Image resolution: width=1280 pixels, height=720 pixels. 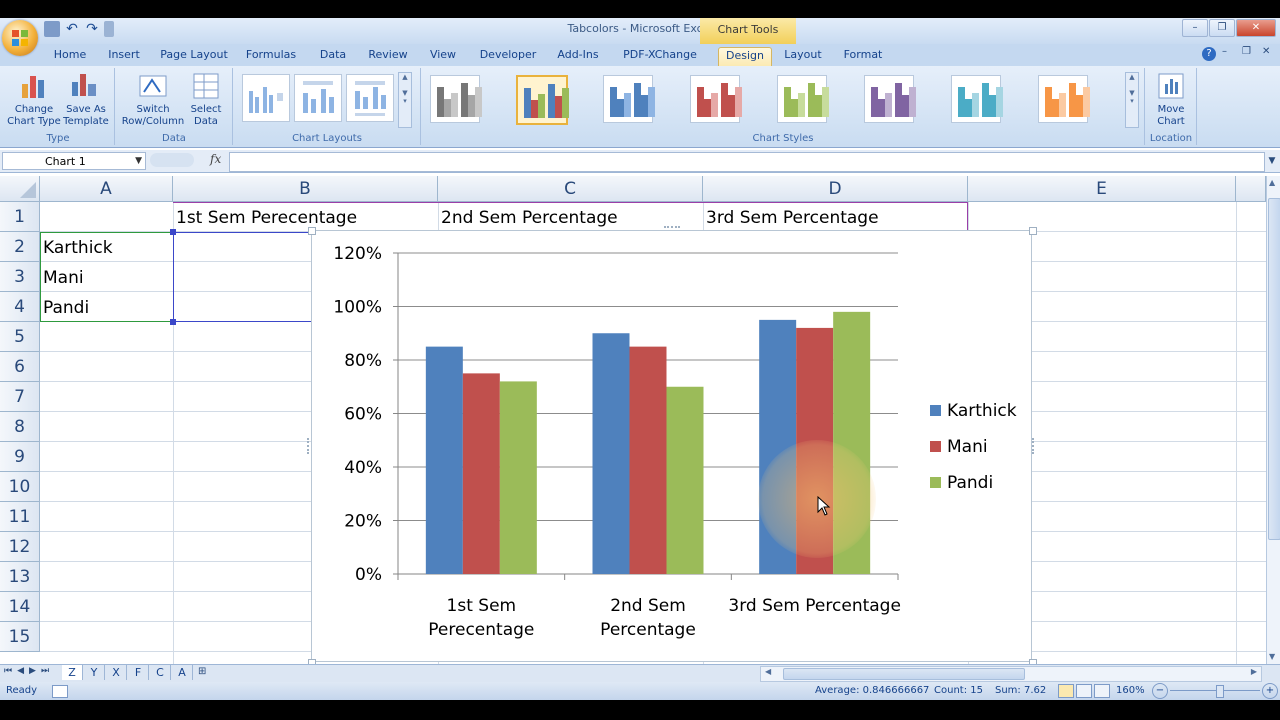 What do you see at coordinates (74, 161) in the screenshot?
I see `name-box: Chart 1 ▼` at bounding box center [74, 161].